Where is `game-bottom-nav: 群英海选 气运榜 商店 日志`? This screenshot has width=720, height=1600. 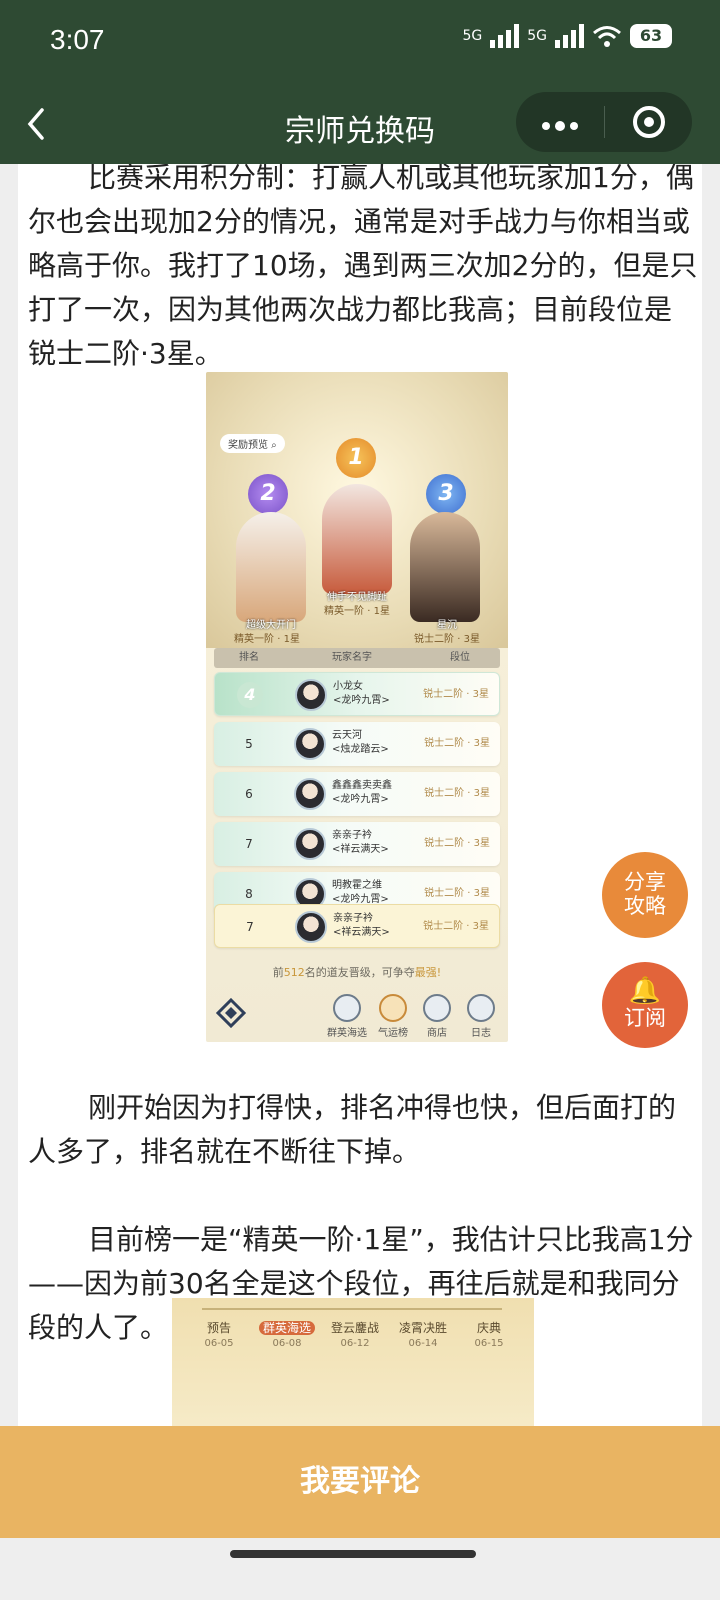
game-bottom-nav: 群英海选 气运榜 商店 日志 is located at coordinates (357, 1013).